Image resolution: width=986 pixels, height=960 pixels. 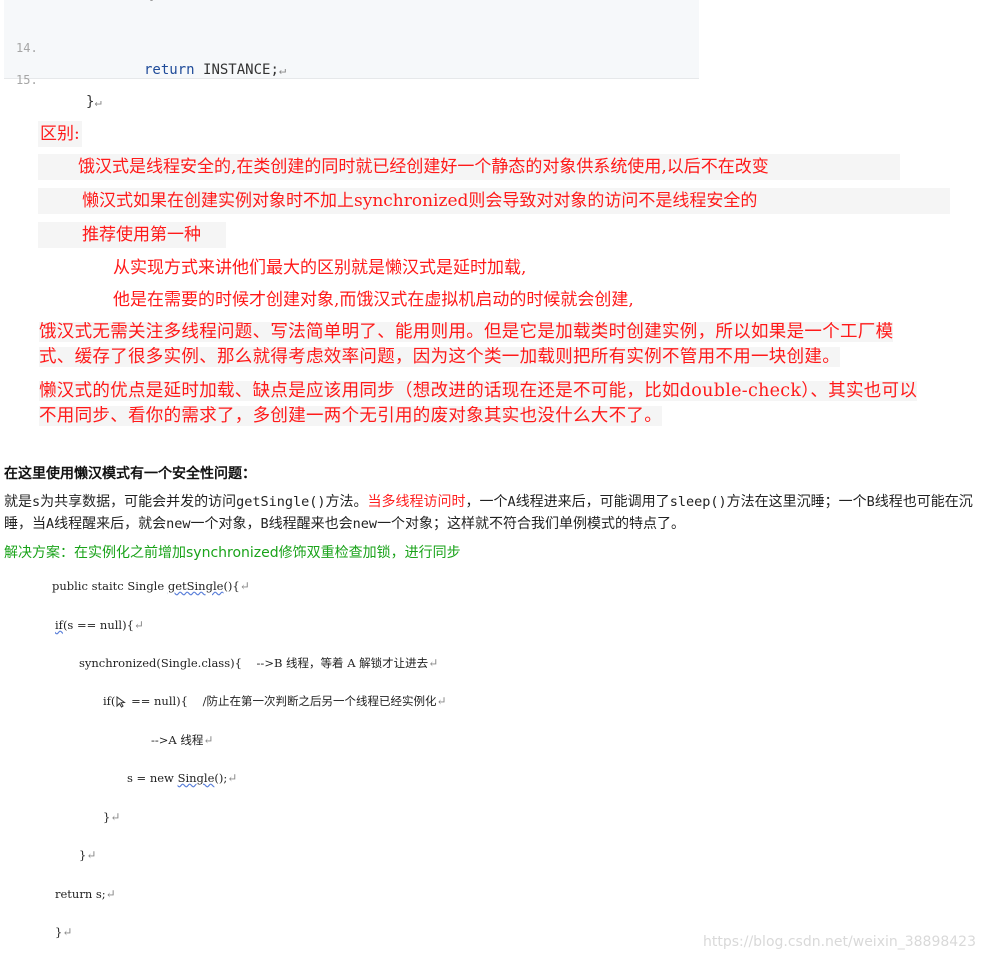 I want to click on note-line-5: 他是在需要的时候才创建对象,而饿汉式在虚拟机启动的时候就会创建,, so click(x=373, y=300).